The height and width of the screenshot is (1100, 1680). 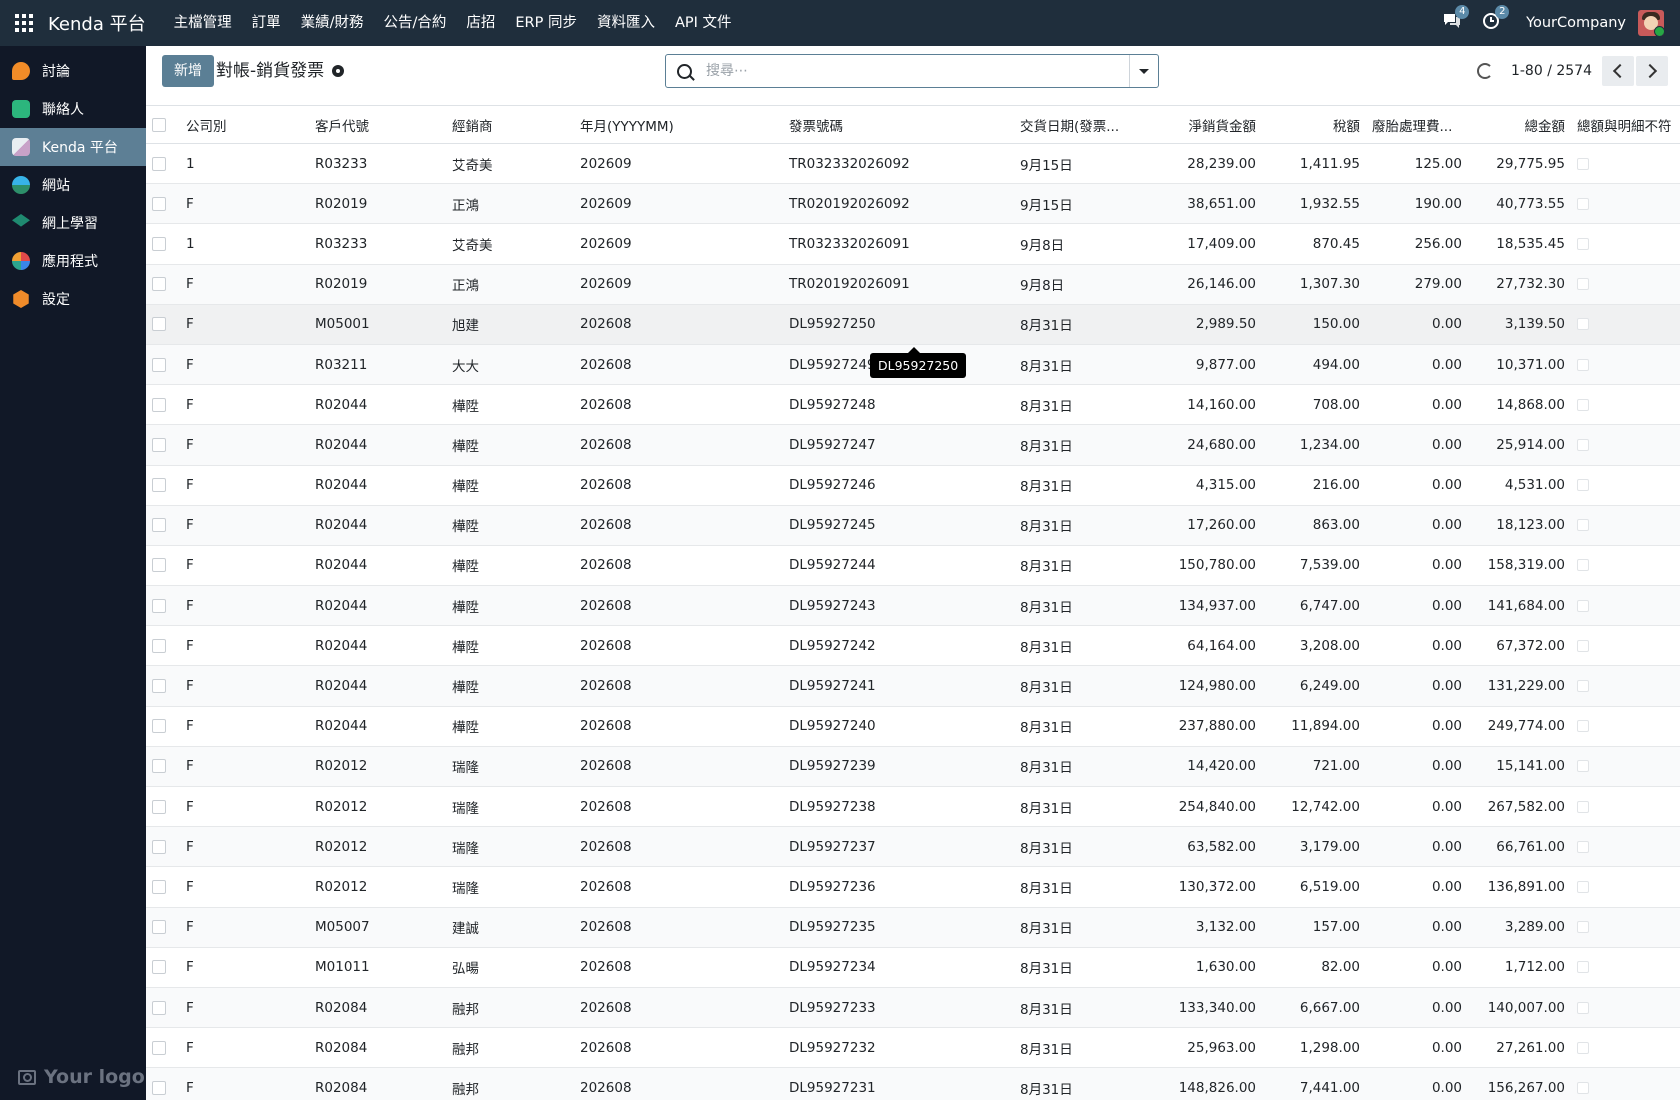 What do you see at coordinates (1205, 445) in the screenshot?
I see `cell-net-sales: 24,680.00` at bounding box center [1205, 445].